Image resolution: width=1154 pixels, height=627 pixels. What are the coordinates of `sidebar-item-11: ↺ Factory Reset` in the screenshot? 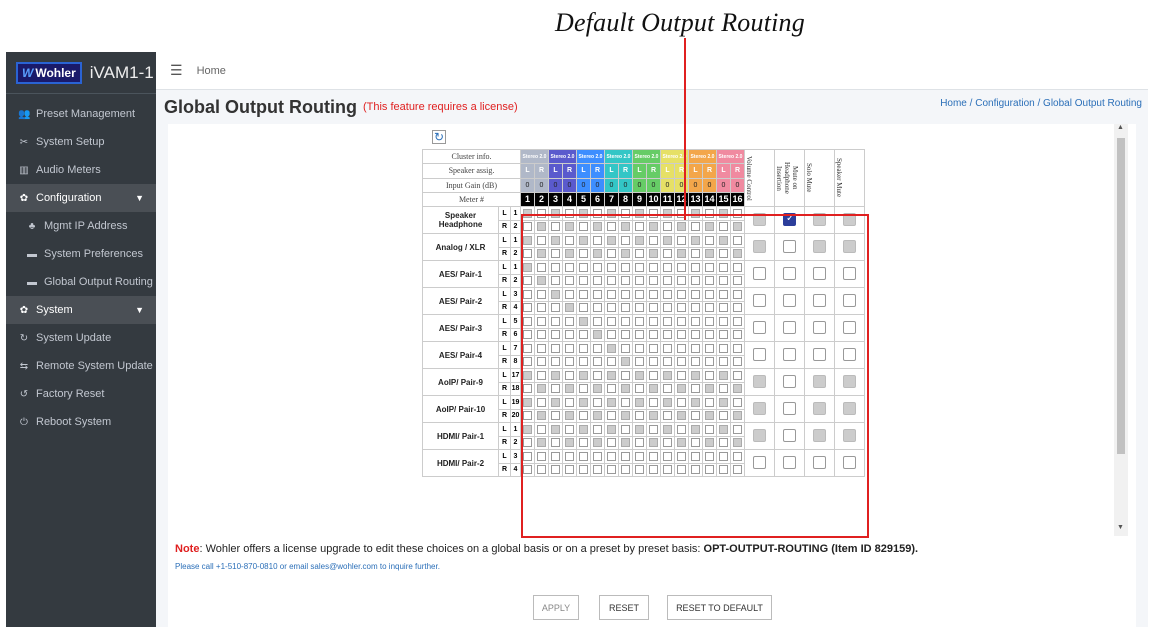 It's located at (81, 394).